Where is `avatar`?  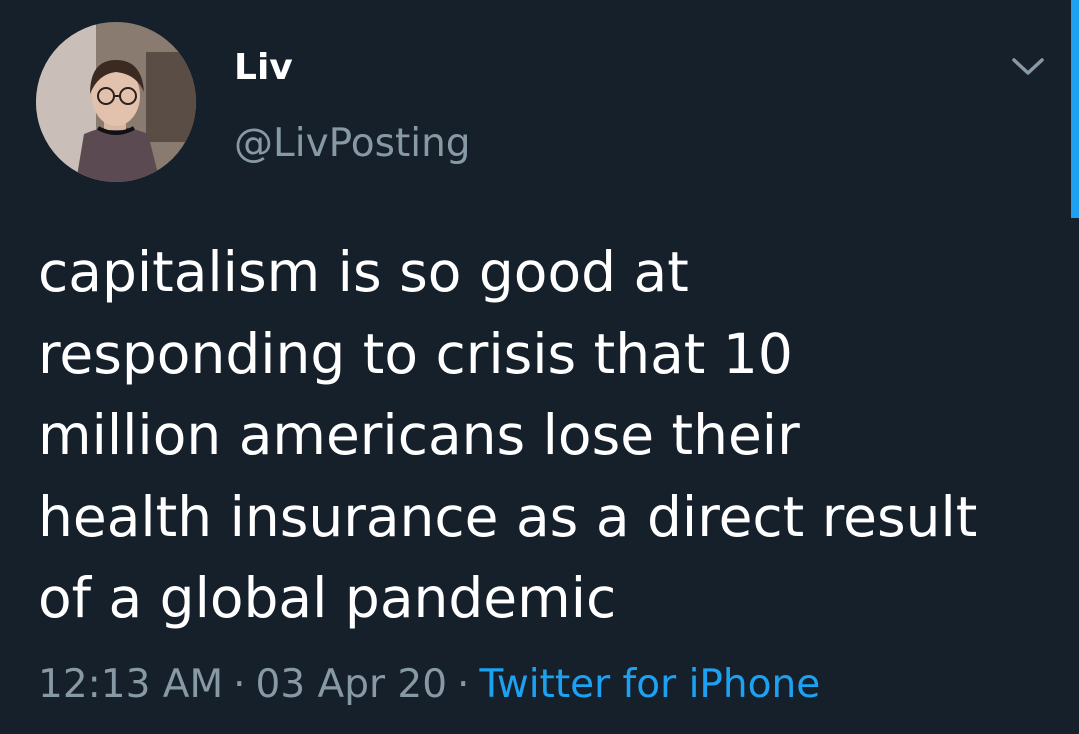 avatar is located at coordinates (116, 102).